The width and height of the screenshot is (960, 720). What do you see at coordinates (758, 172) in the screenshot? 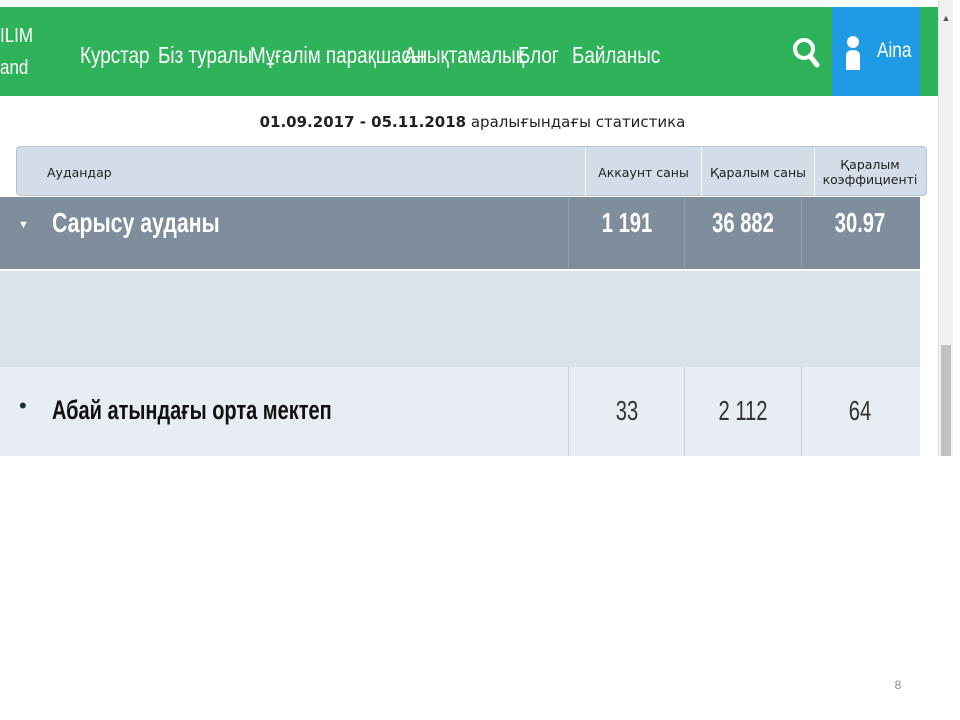
I see `col-header-views: Қаралым саны` at bounding box center [758, 172].